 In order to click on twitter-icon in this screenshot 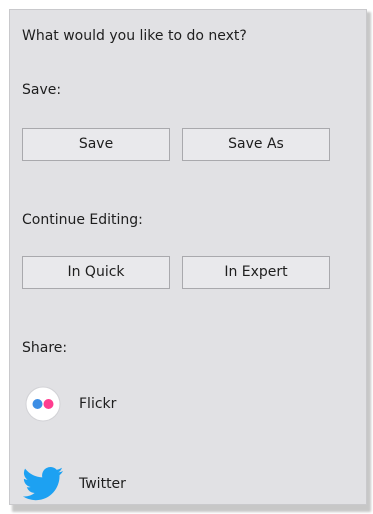, I will do `click(43, 484)`.